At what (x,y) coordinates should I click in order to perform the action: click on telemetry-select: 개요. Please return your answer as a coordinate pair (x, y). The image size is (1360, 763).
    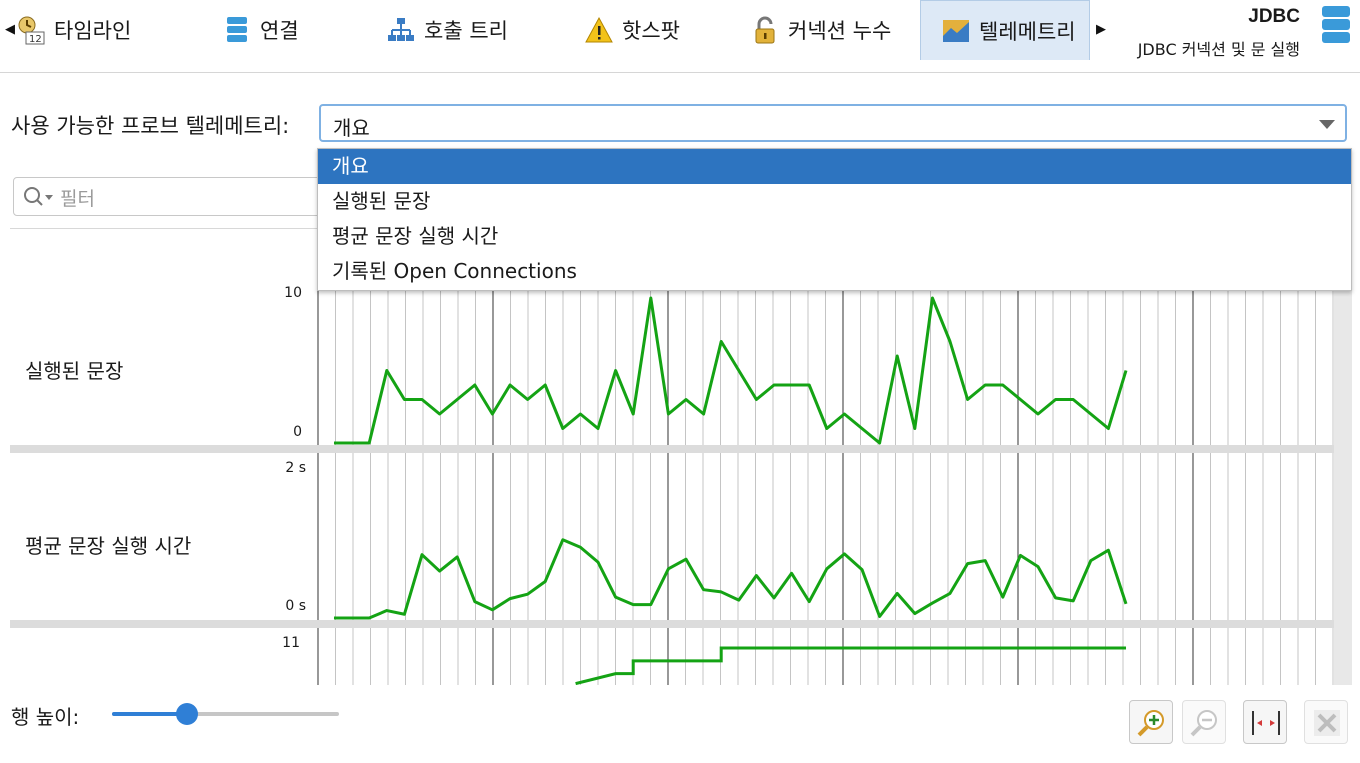
    Looking at the image, I should click on (833, 123).